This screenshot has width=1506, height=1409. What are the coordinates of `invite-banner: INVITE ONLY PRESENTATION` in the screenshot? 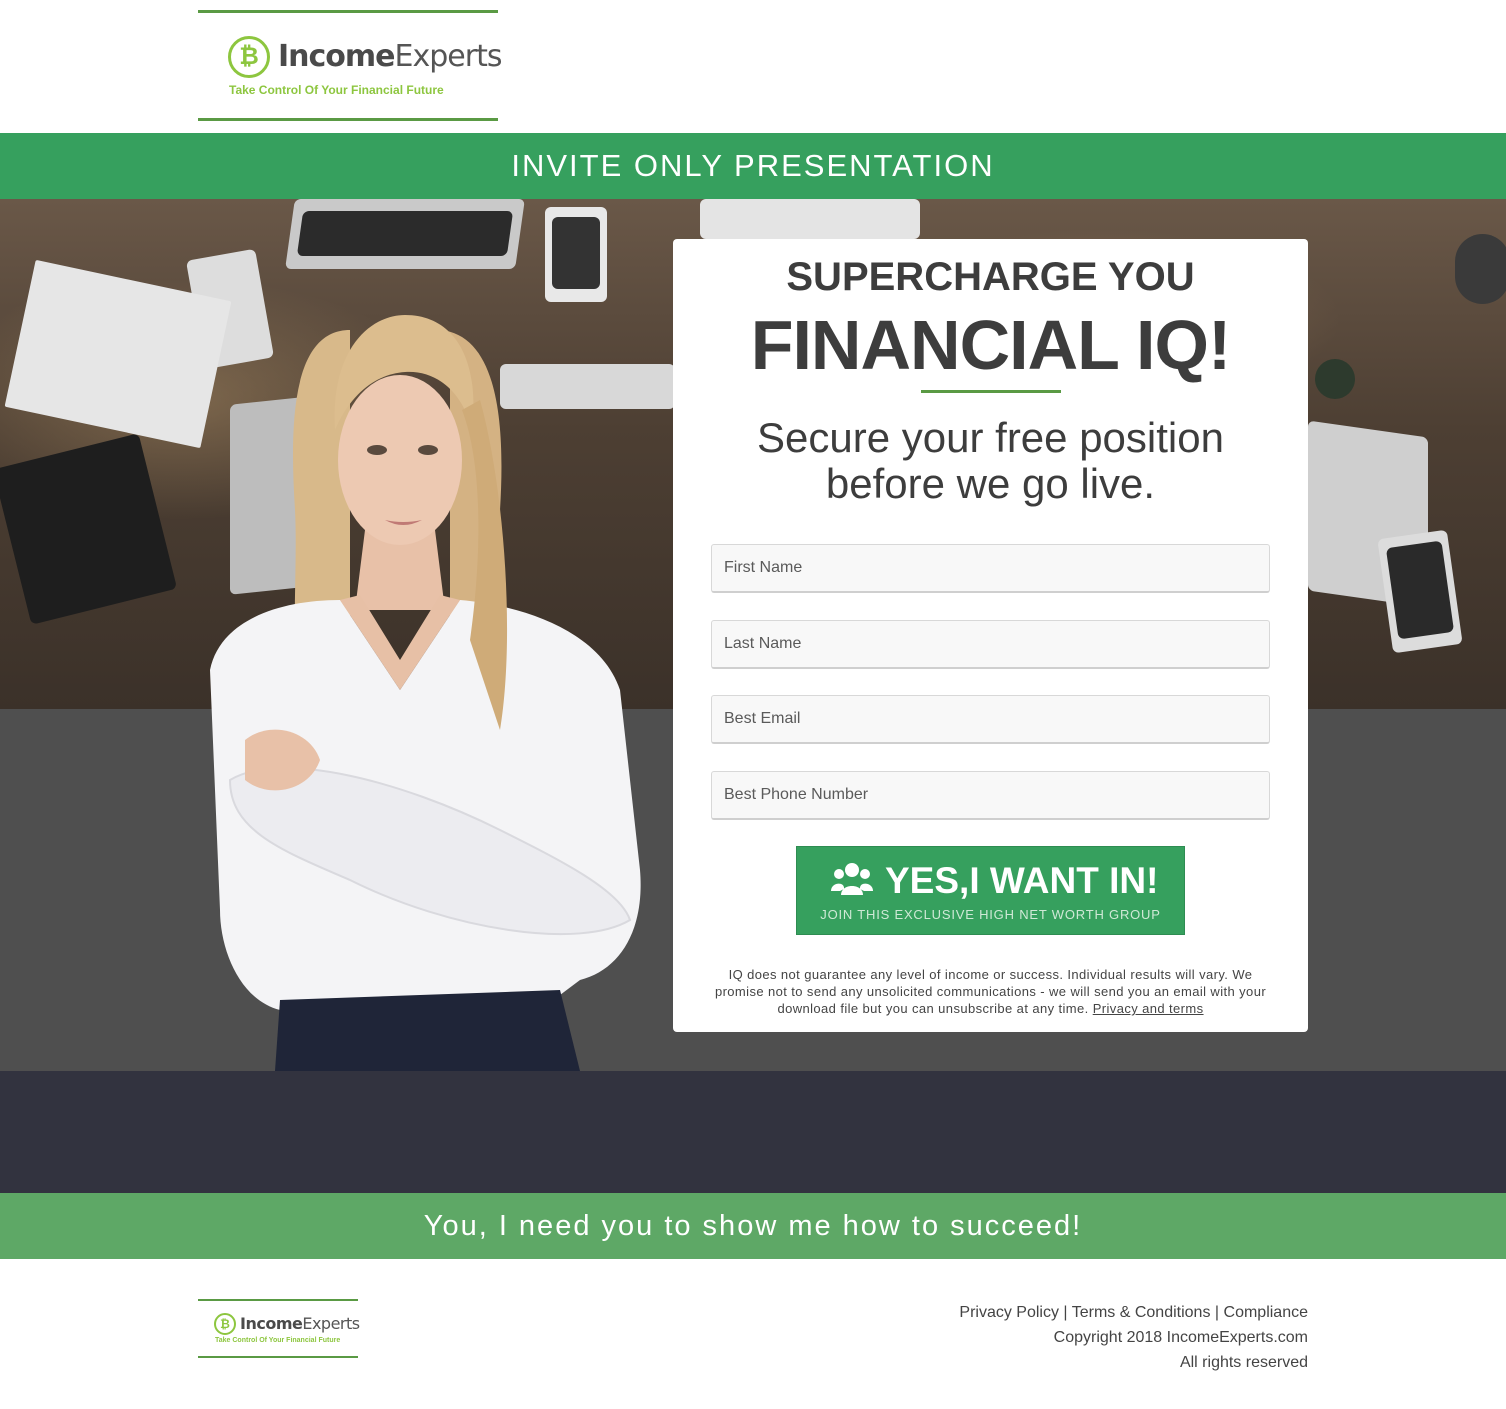 It's located at (753, 166).